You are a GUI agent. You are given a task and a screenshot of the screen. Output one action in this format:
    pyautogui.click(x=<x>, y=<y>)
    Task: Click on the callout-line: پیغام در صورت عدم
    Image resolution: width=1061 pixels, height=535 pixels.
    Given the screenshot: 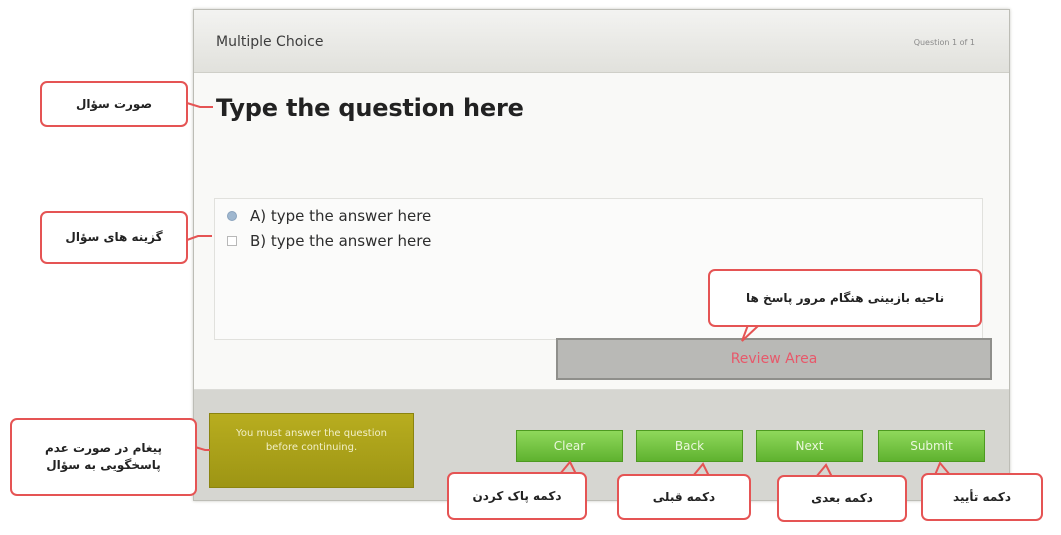 What is the action you would take?
    pyautogui.click(x=103, y=448)
    